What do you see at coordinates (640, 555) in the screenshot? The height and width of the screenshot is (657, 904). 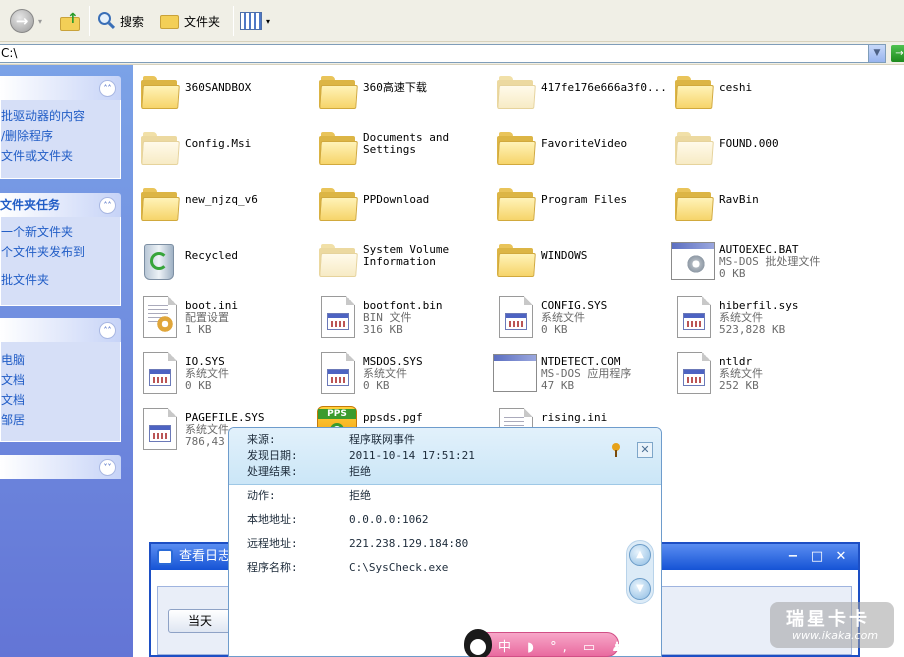 I see `scroll-up-icon: ▲` at bounding box center [640, 555].